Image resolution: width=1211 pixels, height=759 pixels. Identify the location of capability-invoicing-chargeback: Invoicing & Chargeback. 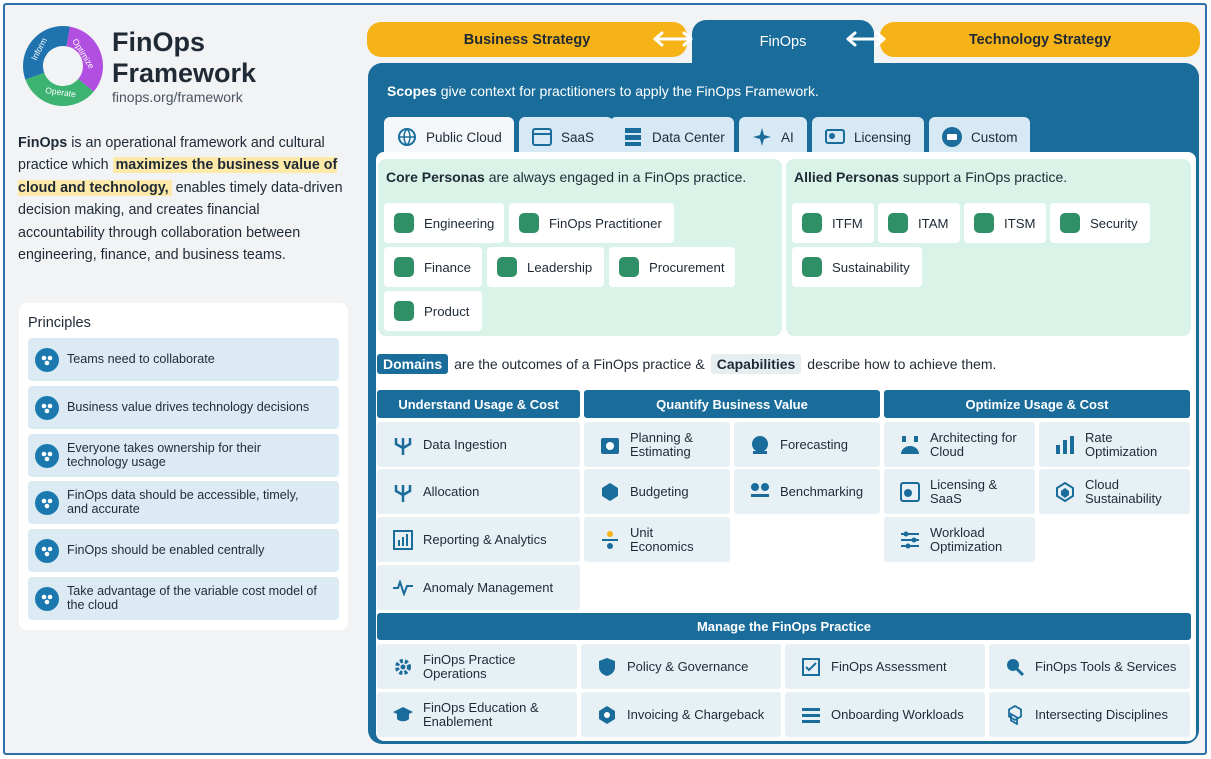
(681, 714).